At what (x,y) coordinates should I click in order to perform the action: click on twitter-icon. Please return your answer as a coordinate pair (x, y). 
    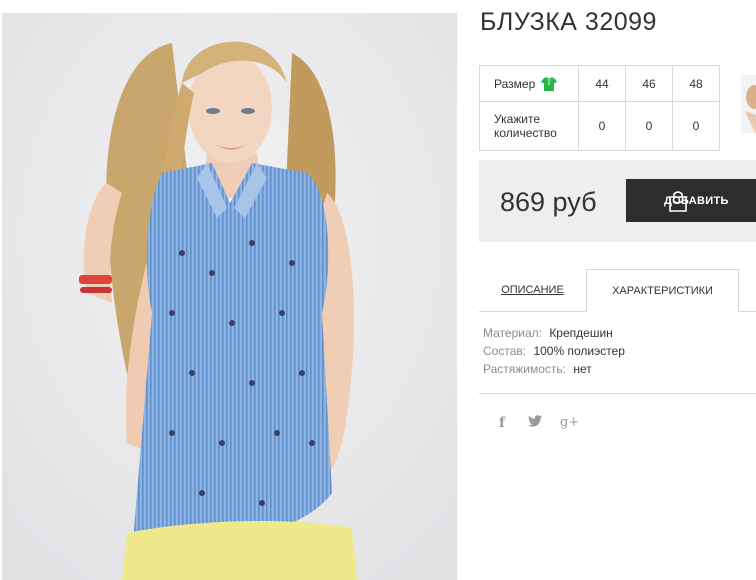
    Looking at the image, I should click on (535, 423).